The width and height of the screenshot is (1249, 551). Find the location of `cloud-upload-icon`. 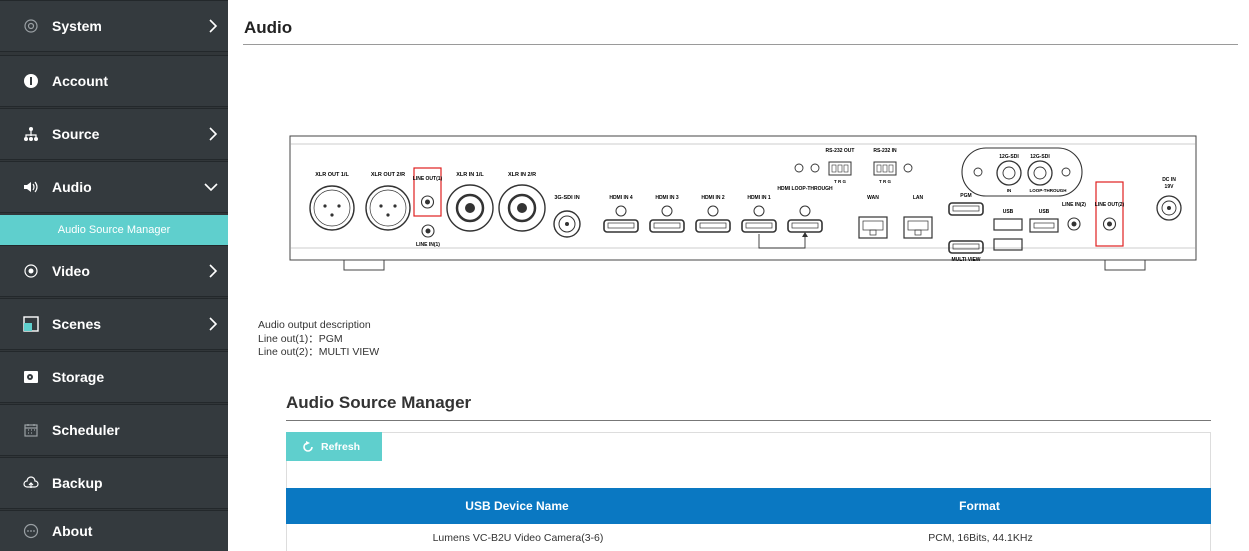

cloud-upload-icon is located at coordinates (31, 483).